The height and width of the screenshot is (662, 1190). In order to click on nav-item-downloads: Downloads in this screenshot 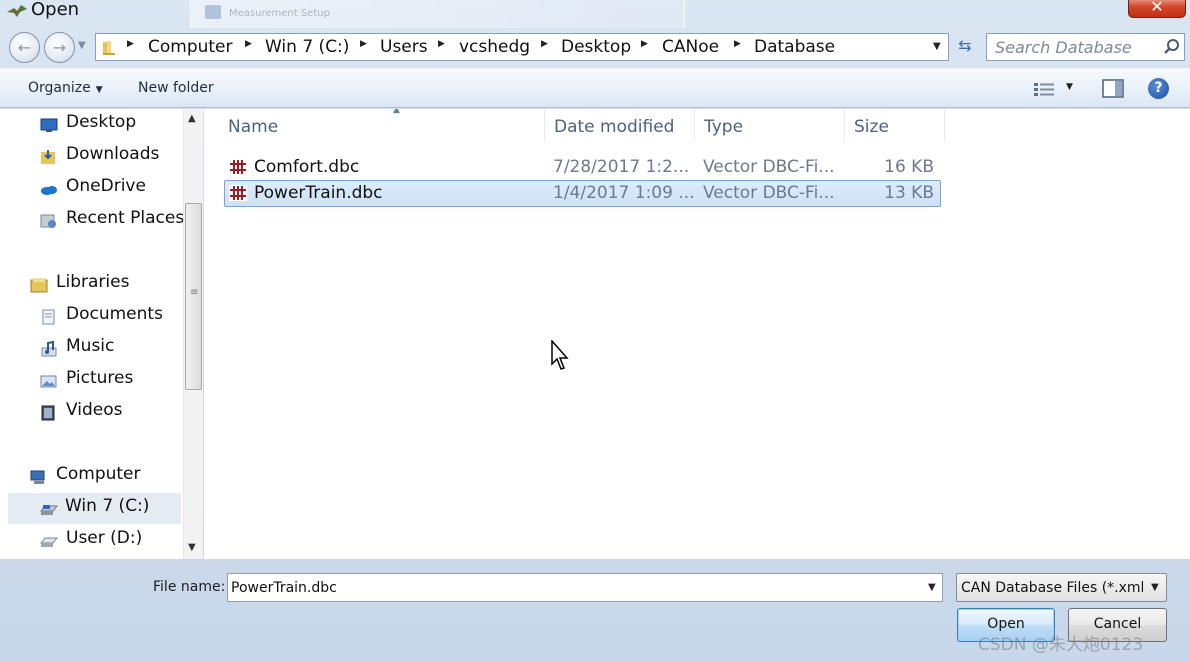, I will do `click(110, 157)`.